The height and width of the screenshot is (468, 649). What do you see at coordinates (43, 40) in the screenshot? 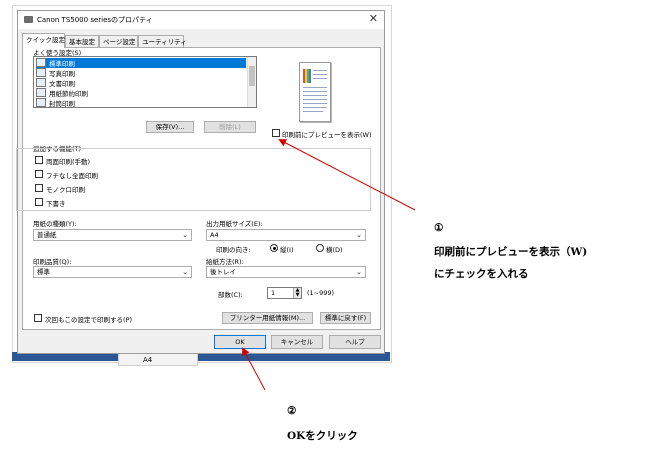
I see `tab-quick-setup: クイック設定` at bounding box center [43, 40].